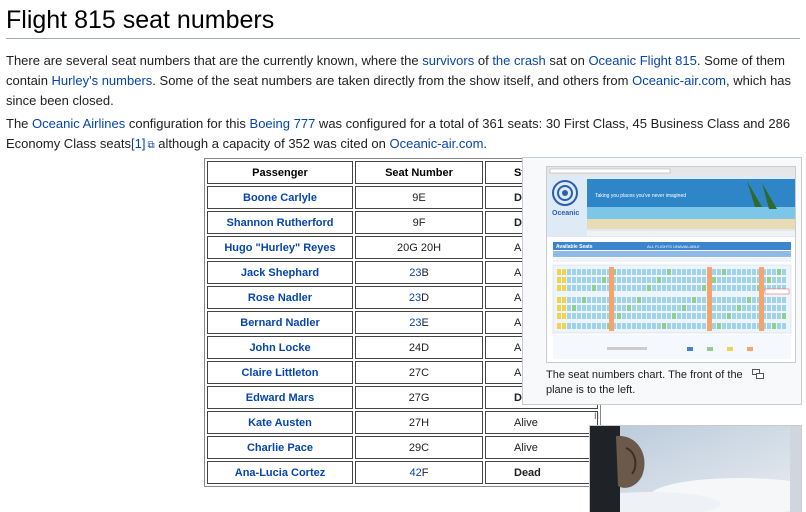  I want to click on table-row: Charlie Pace 29C Alive, so click(402, 447).